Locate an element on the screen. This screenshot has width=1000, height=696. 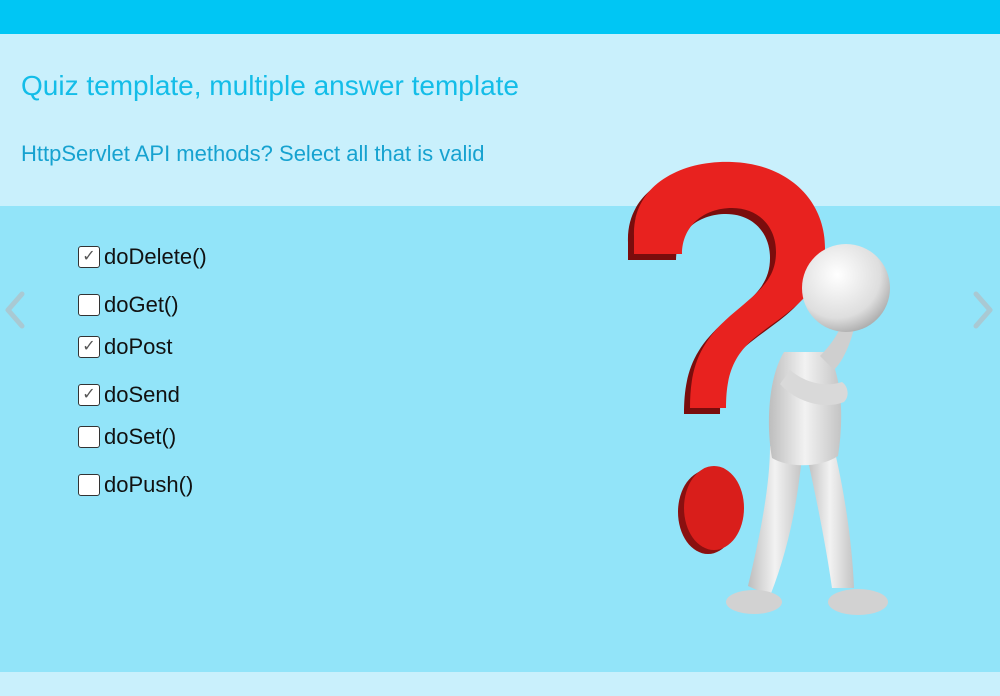
answer-label: doSet() is located at coordinates (140, 436).